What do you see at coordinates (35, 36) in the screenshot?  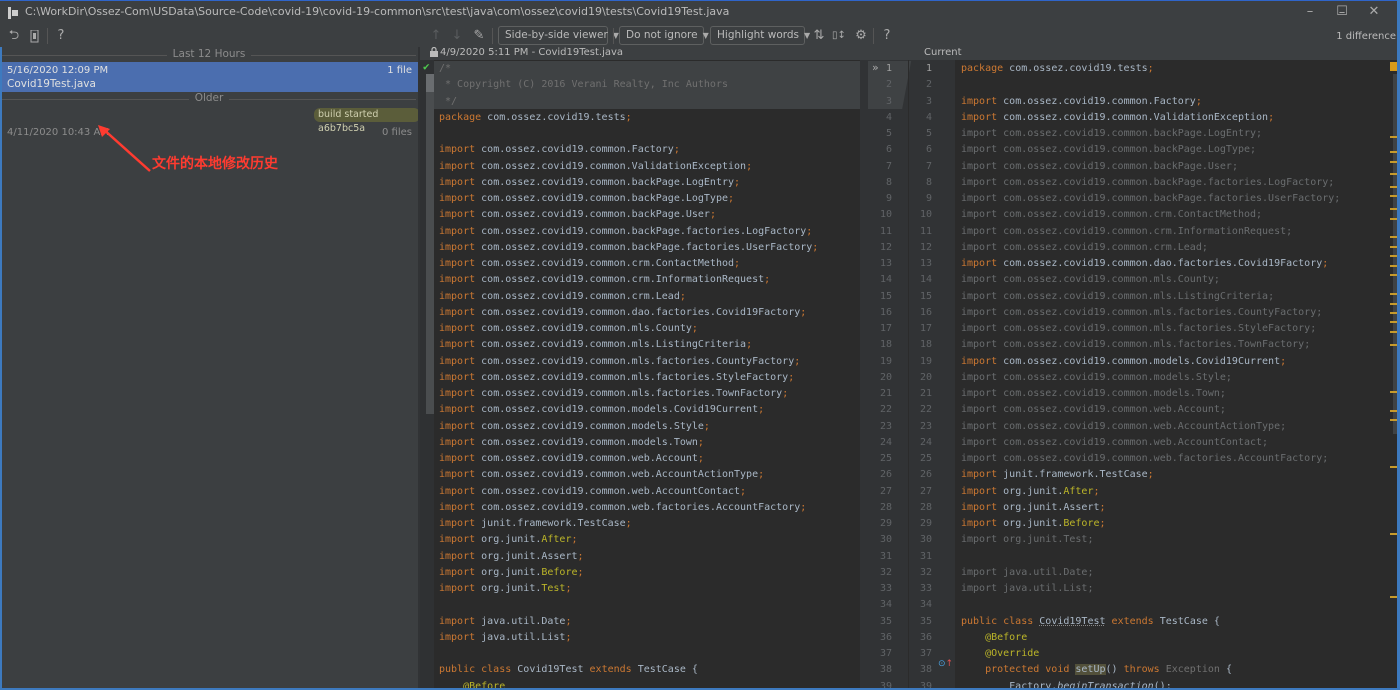 I see `create-patch-icon` at bounding box center [35, 36].